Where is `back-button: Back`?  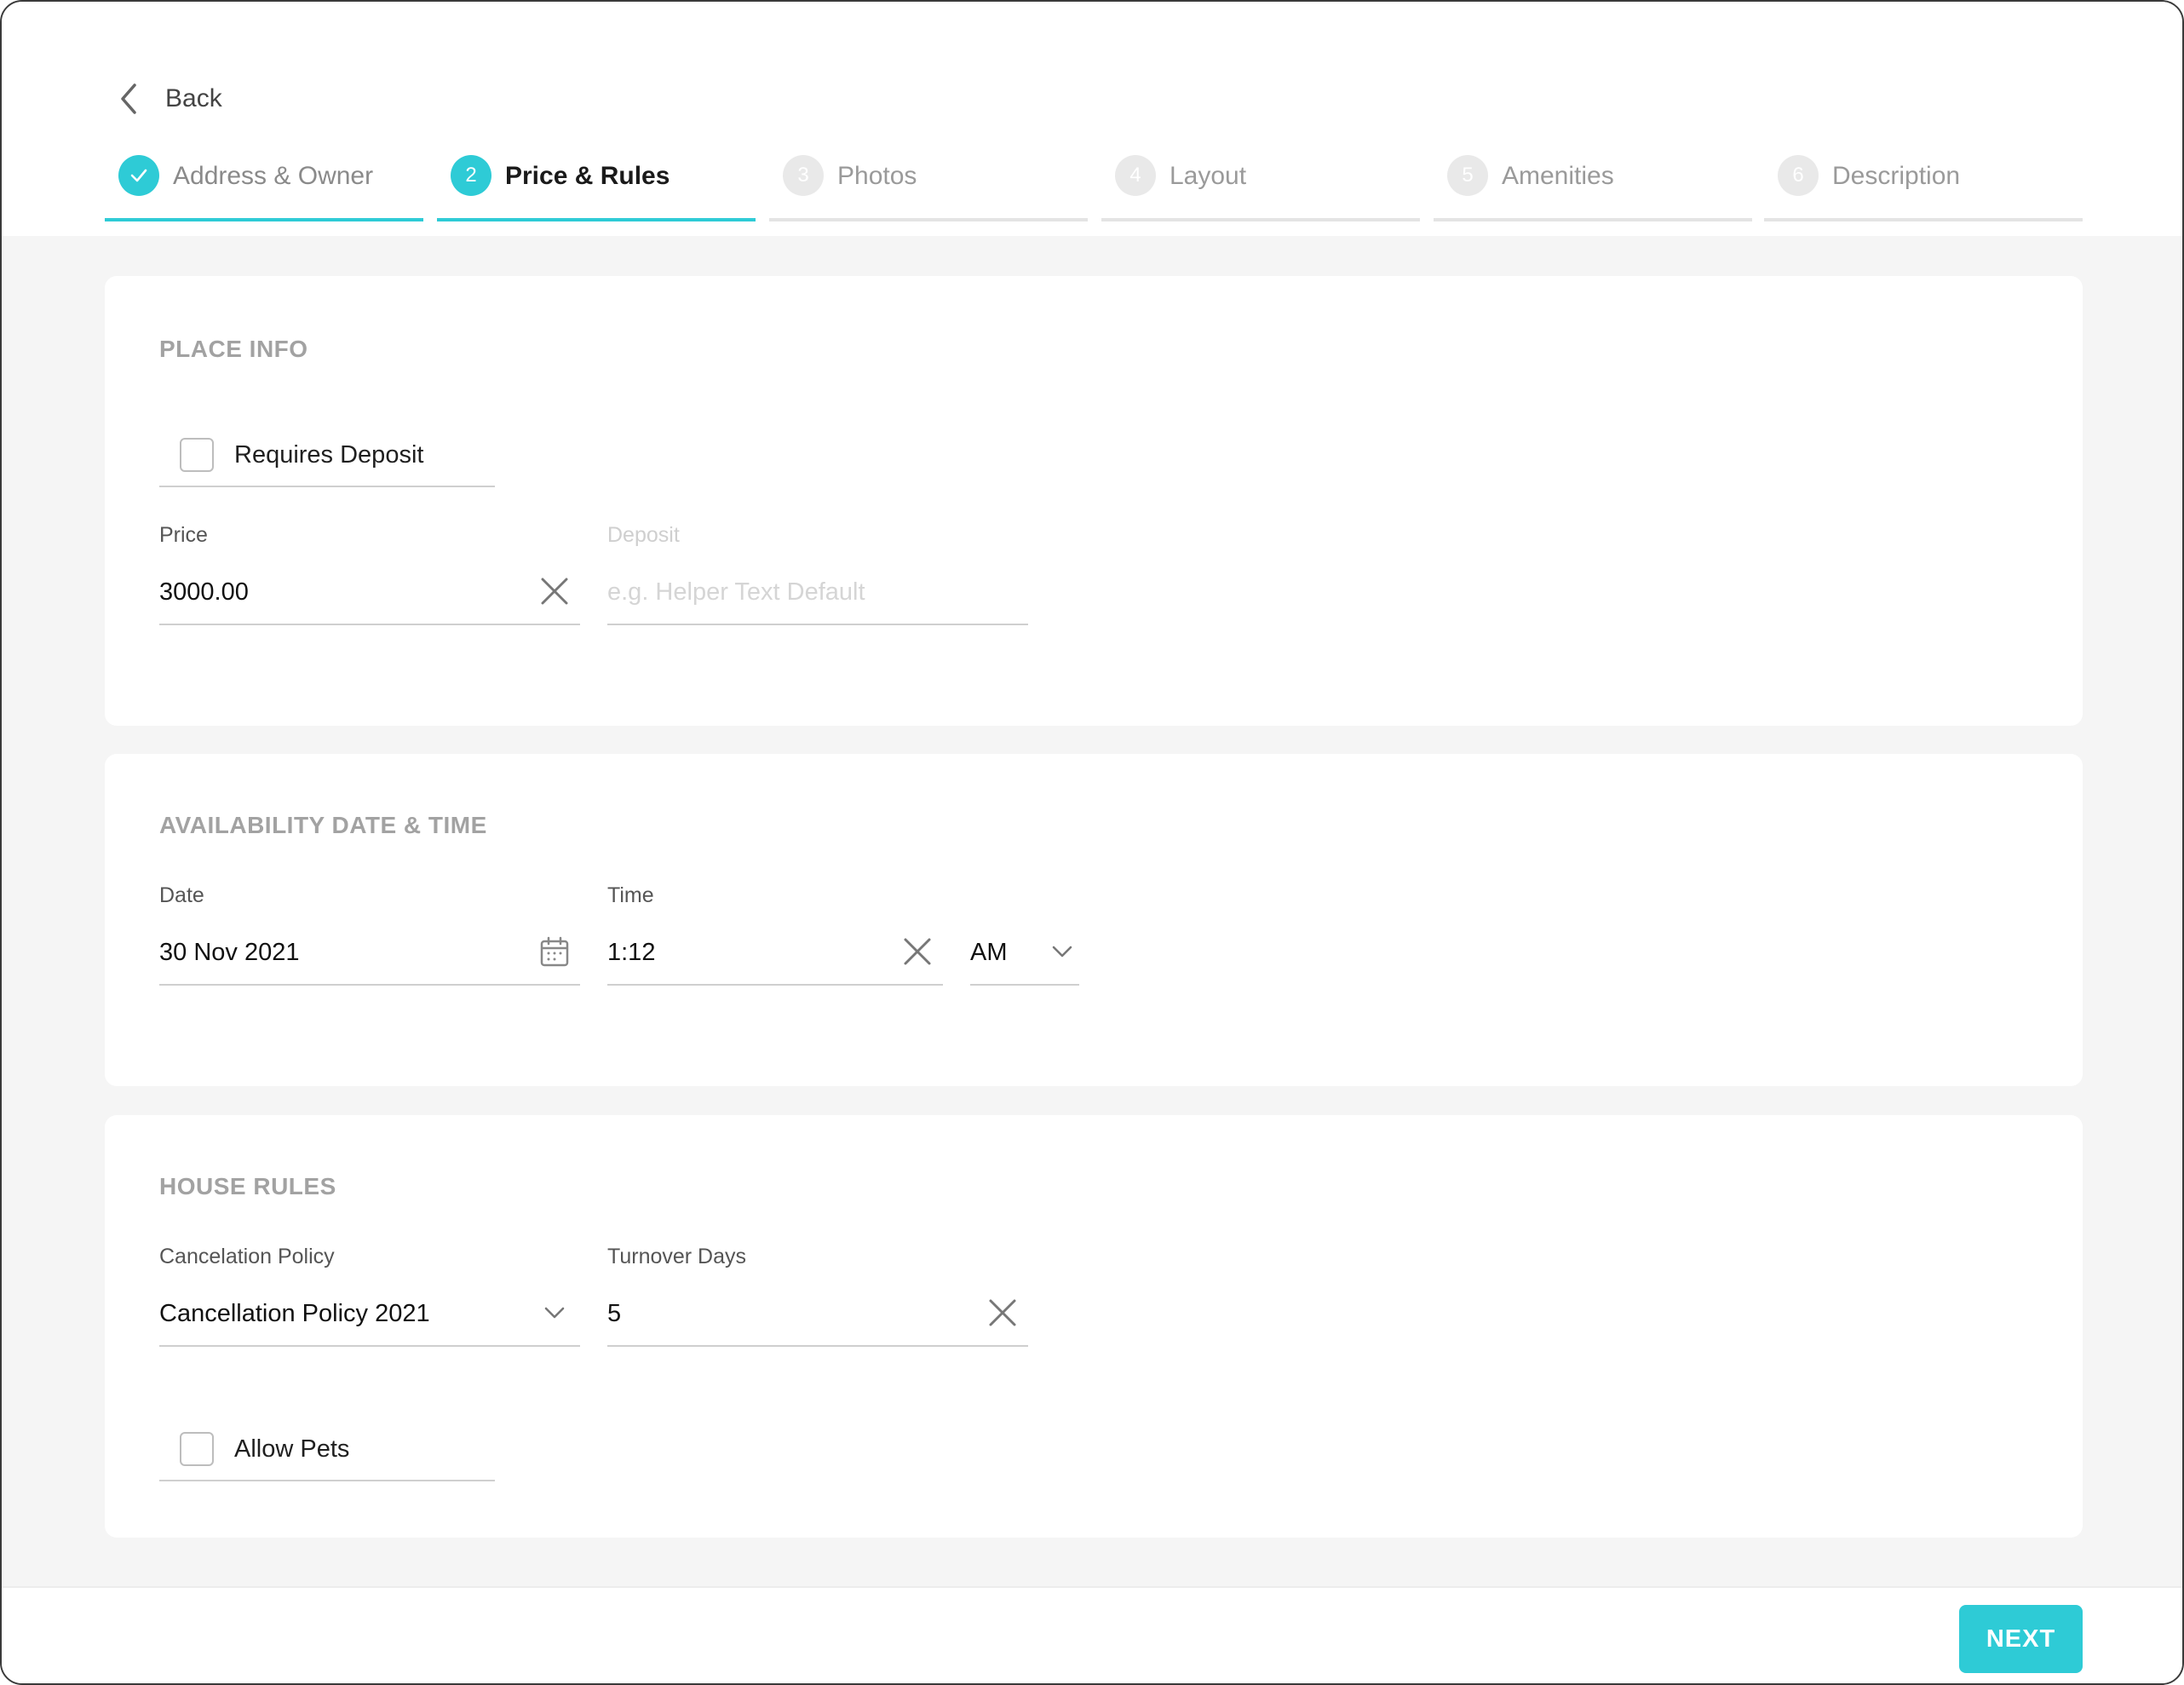 back-button: Back is located at coordinates (169, 99).